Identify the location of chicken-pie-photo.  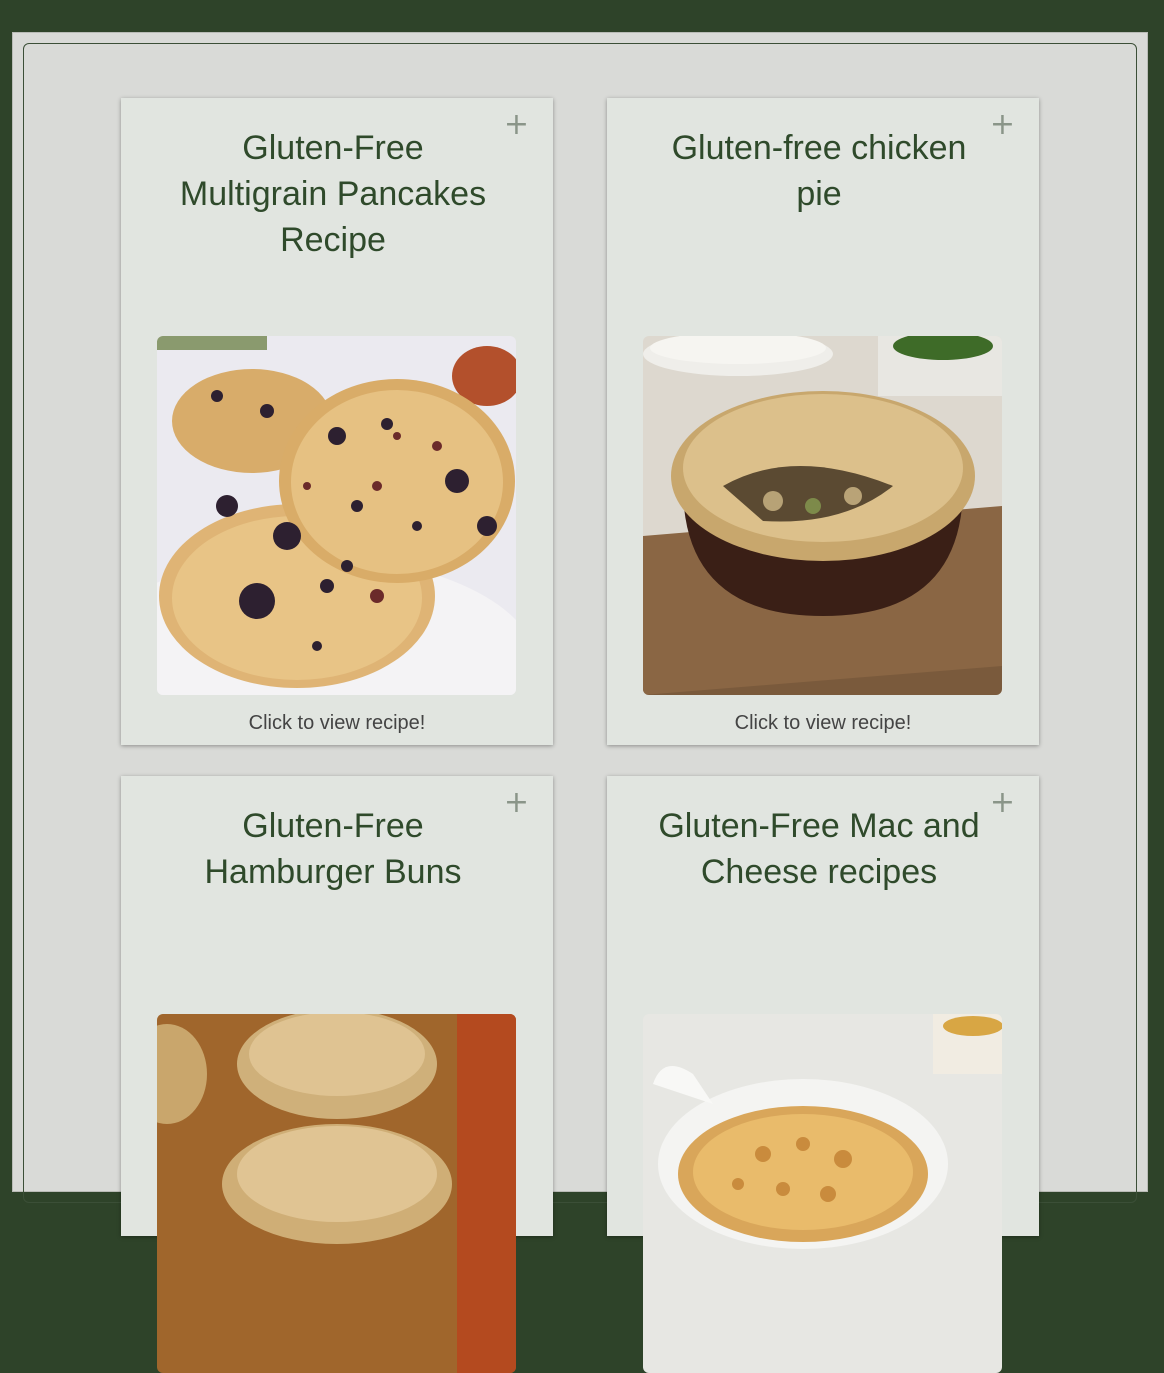
(822, 515).